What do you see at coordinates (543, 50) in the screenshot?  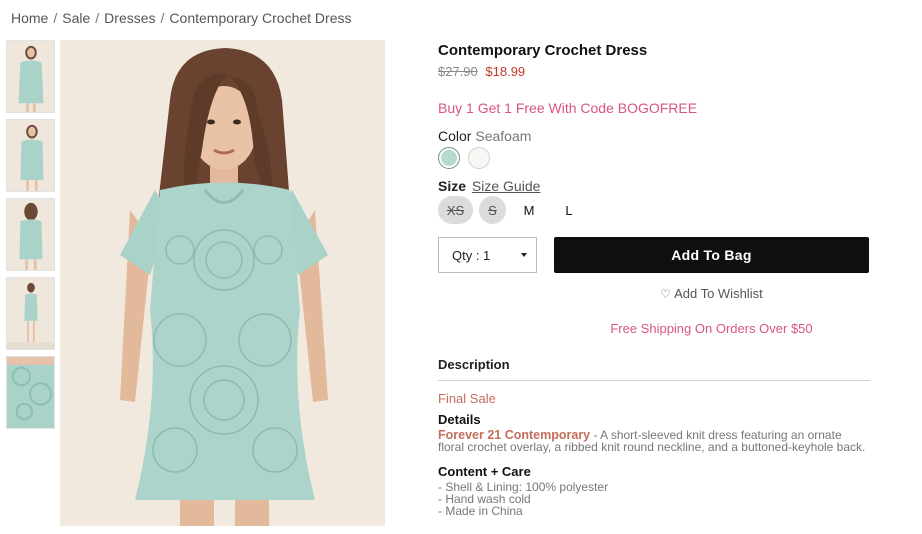 I see `product-title: Contemporary Crochet Dress` at bounding box center [543, 50].